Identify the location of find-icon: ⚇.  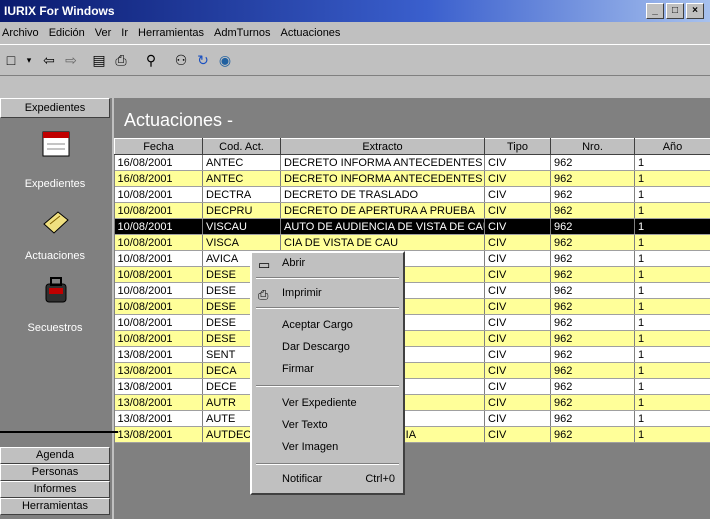
(181, 60).